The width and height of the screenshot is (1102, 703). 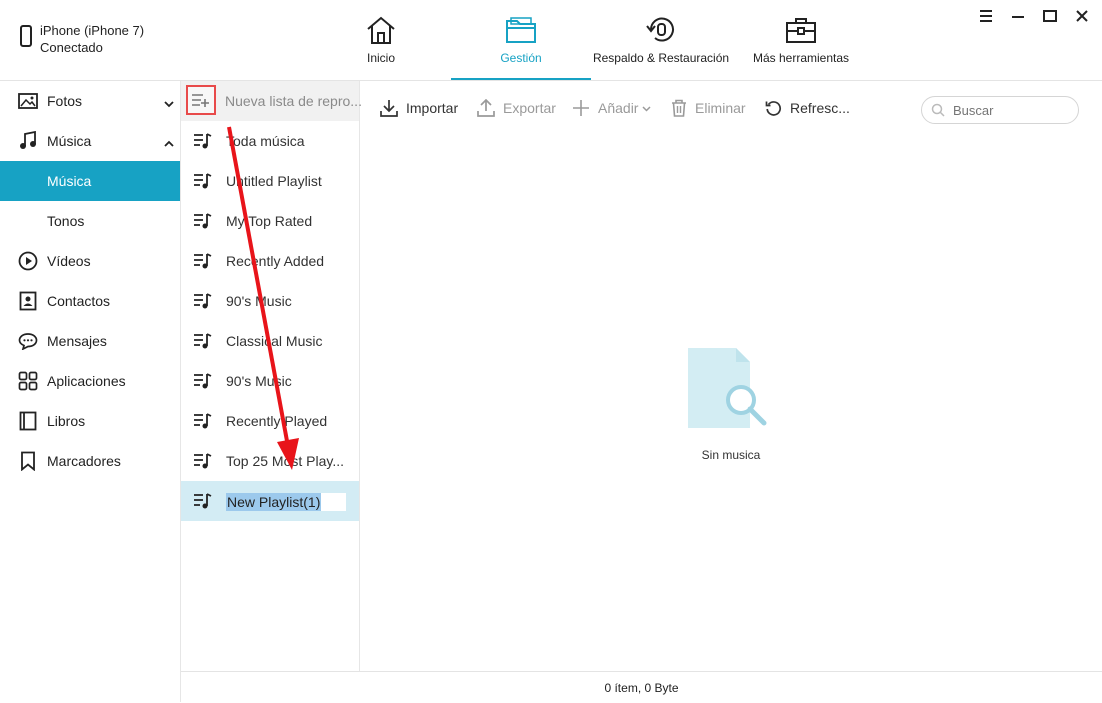 What do you see at coordinates (275, 261) in the screenshot?
I see `playlist-label: Recently Added` at bounding box center [275, 261].